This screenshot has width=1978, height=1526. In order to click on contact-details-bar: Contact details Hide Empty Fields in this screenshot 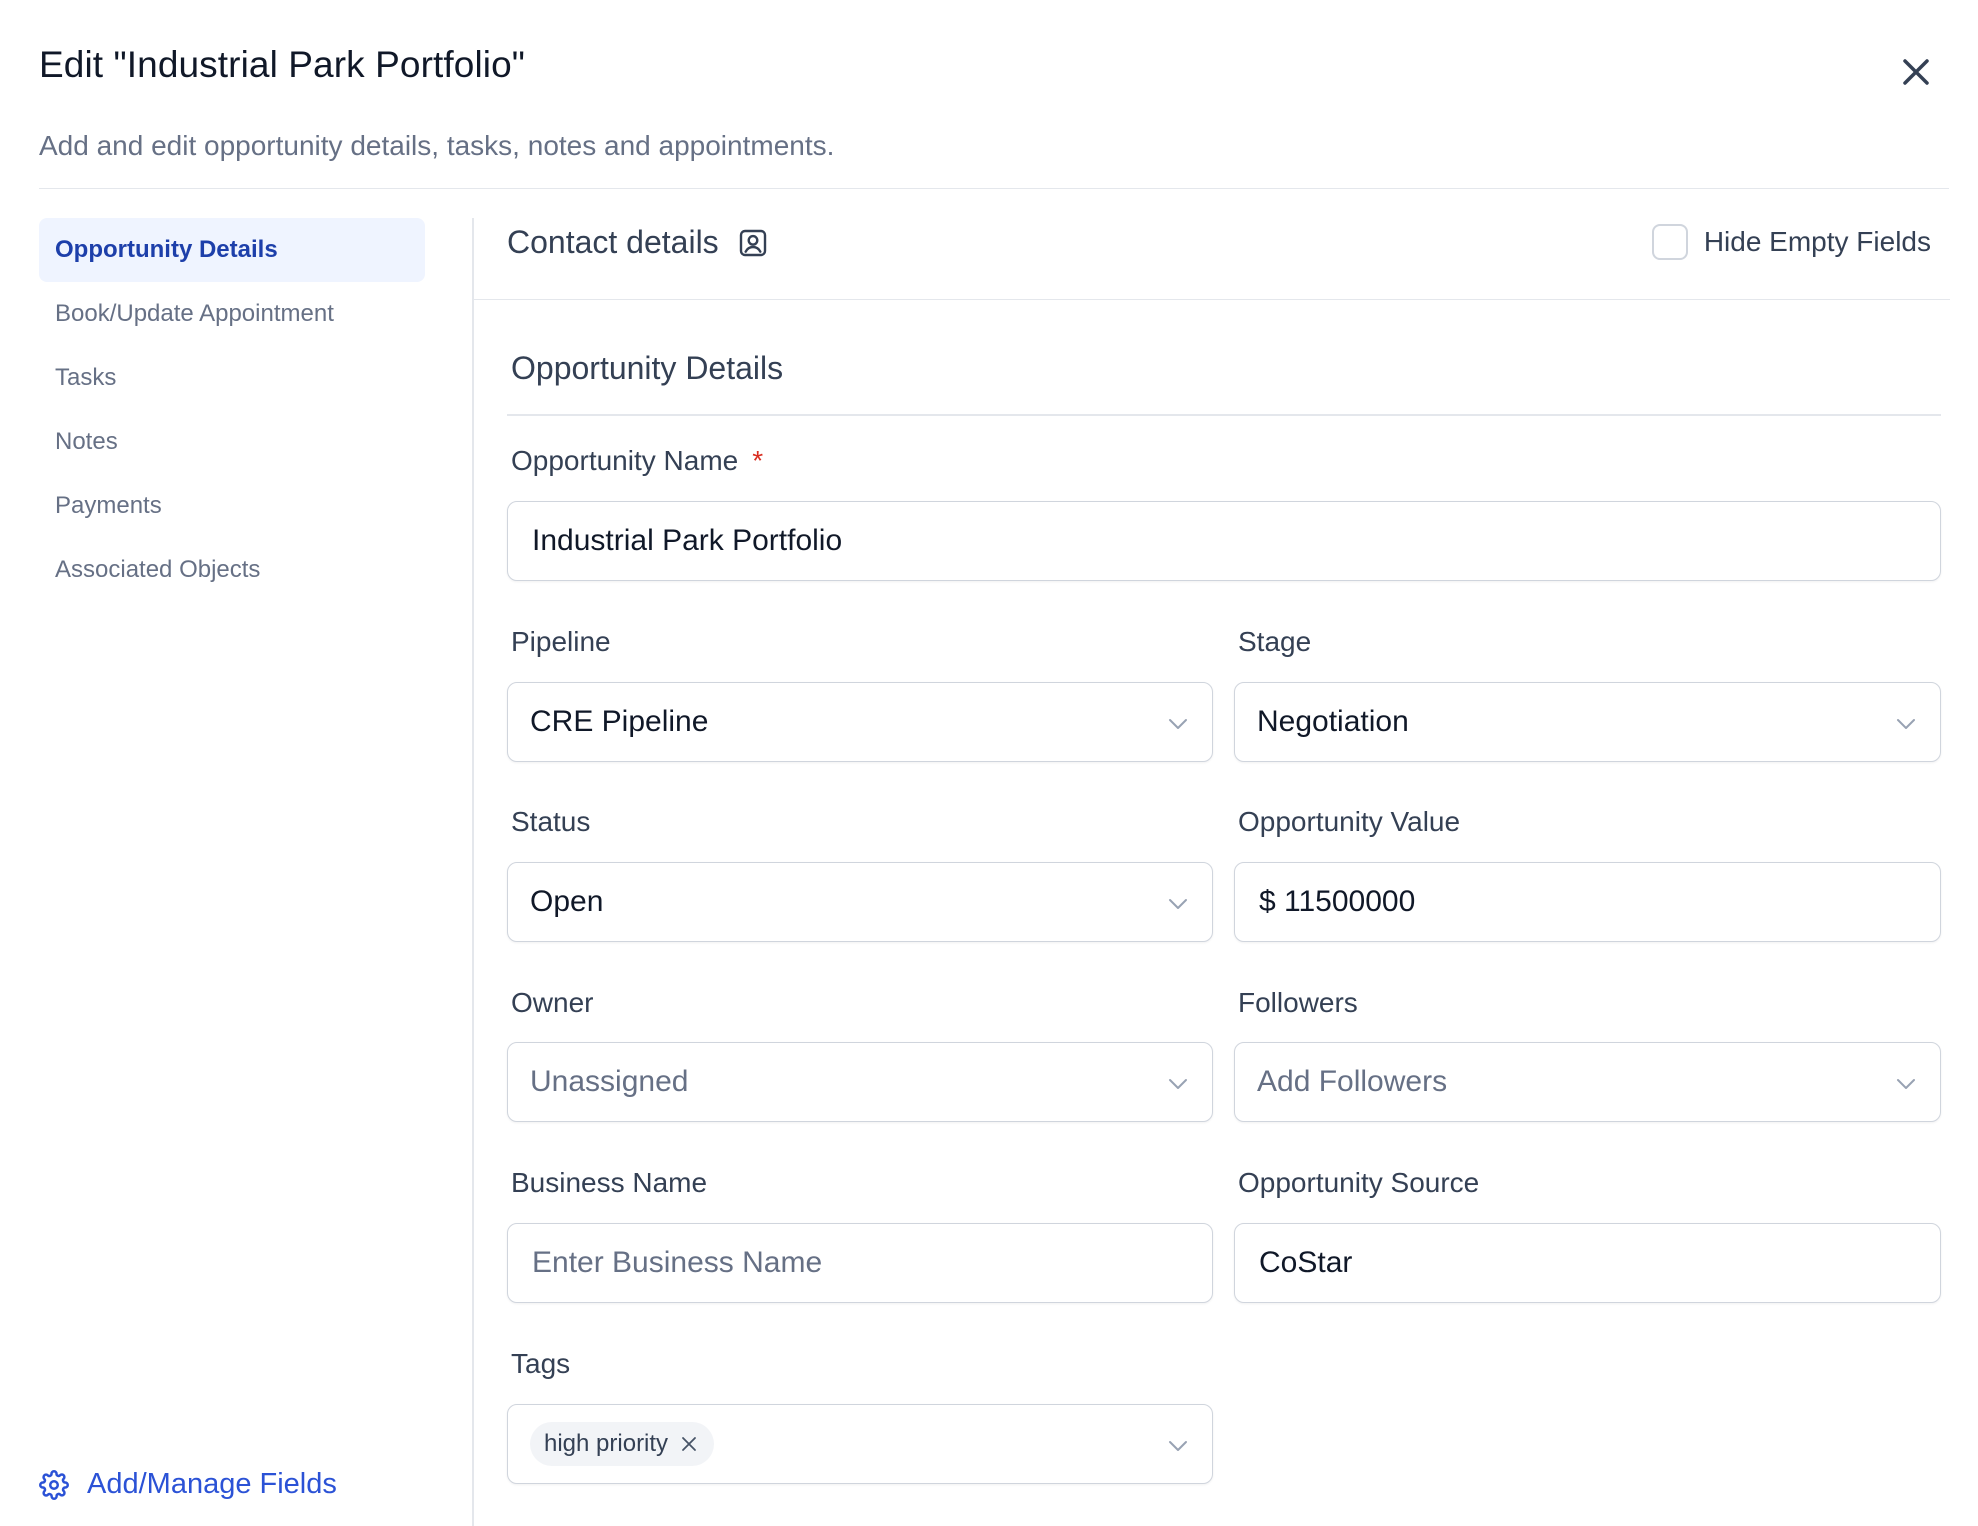, I will do `click(1212, 259)`.